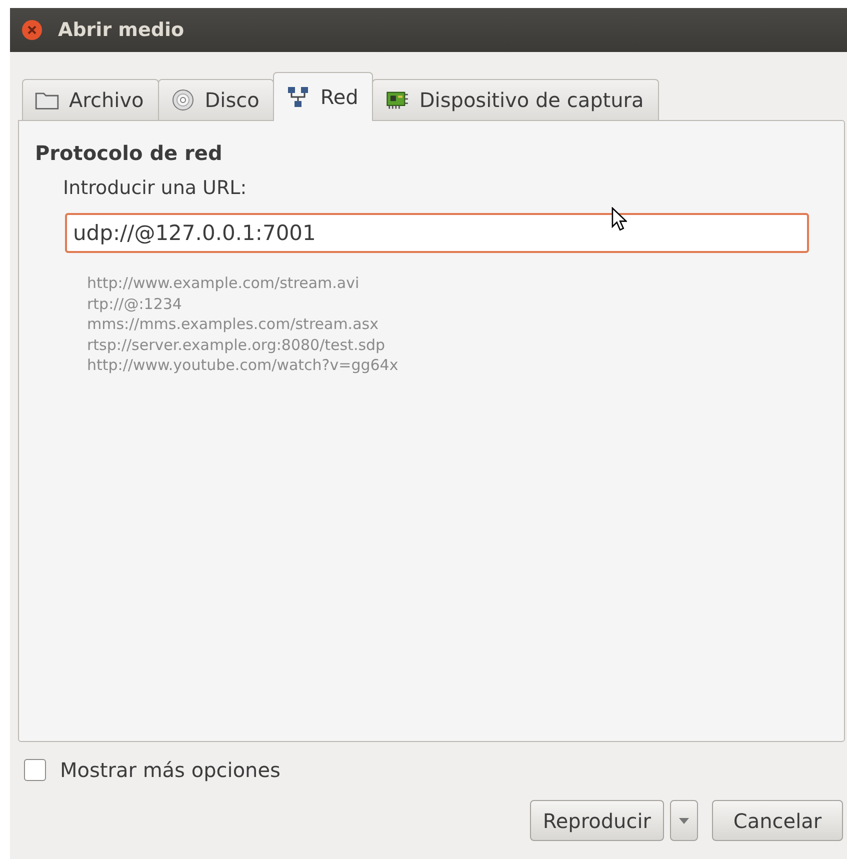 The width and height of the screenshot is (847, 859). What do you see at coordinates (35, 770) in the screenshot?
I see `checkbox` at bounding box center [35, 770].